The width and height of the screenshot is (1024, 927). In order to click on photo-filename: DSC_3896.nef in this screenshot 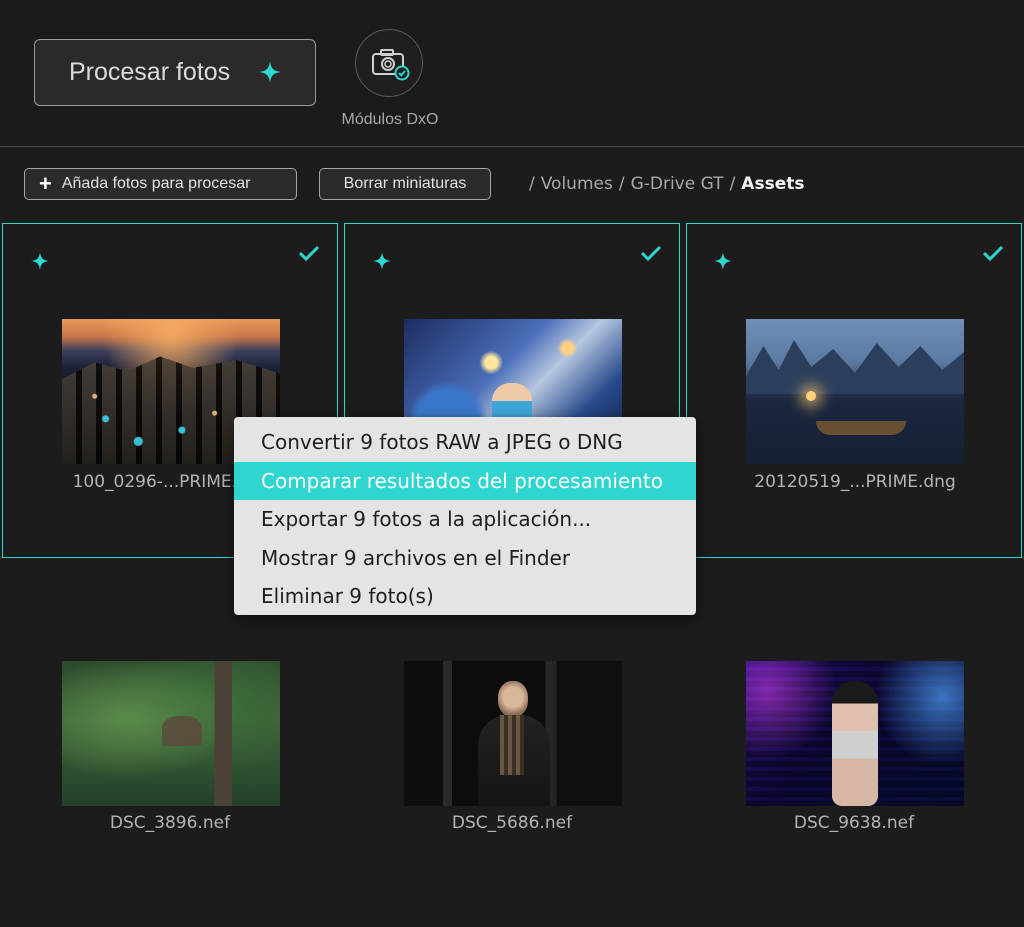, I will do `click(170, 823)`.